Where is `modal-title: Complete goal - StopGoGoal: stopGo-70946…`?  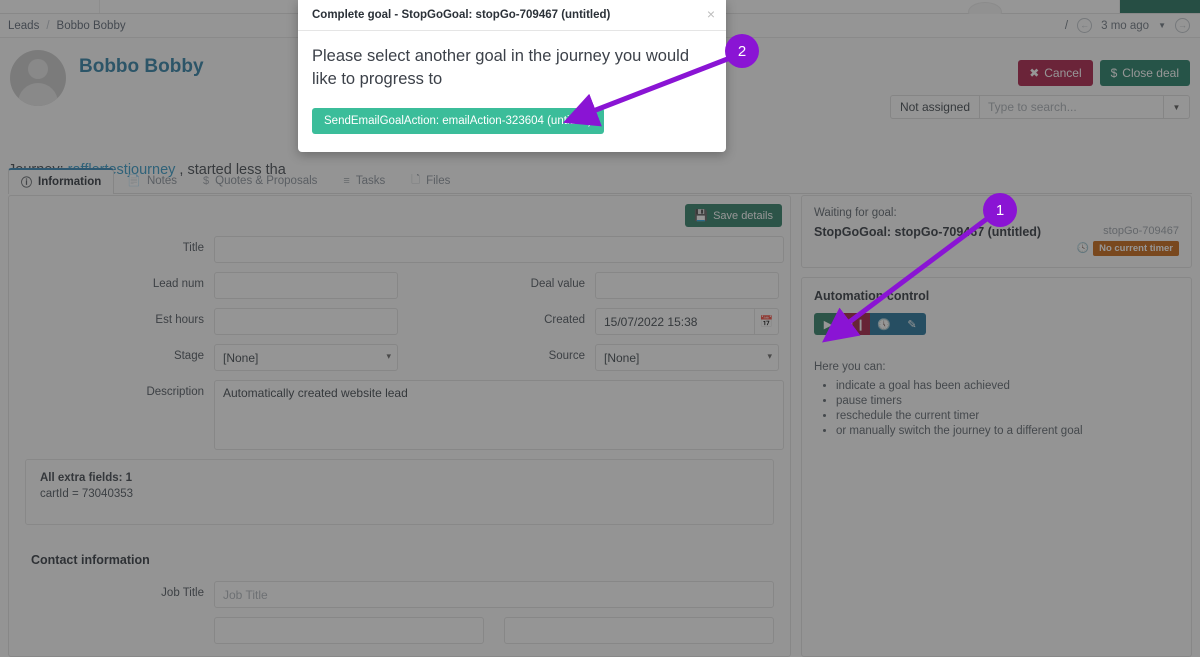
modal-title: Complete goal - StopGoGoal: stopGo-70946… is located at coordinates (461, 15).